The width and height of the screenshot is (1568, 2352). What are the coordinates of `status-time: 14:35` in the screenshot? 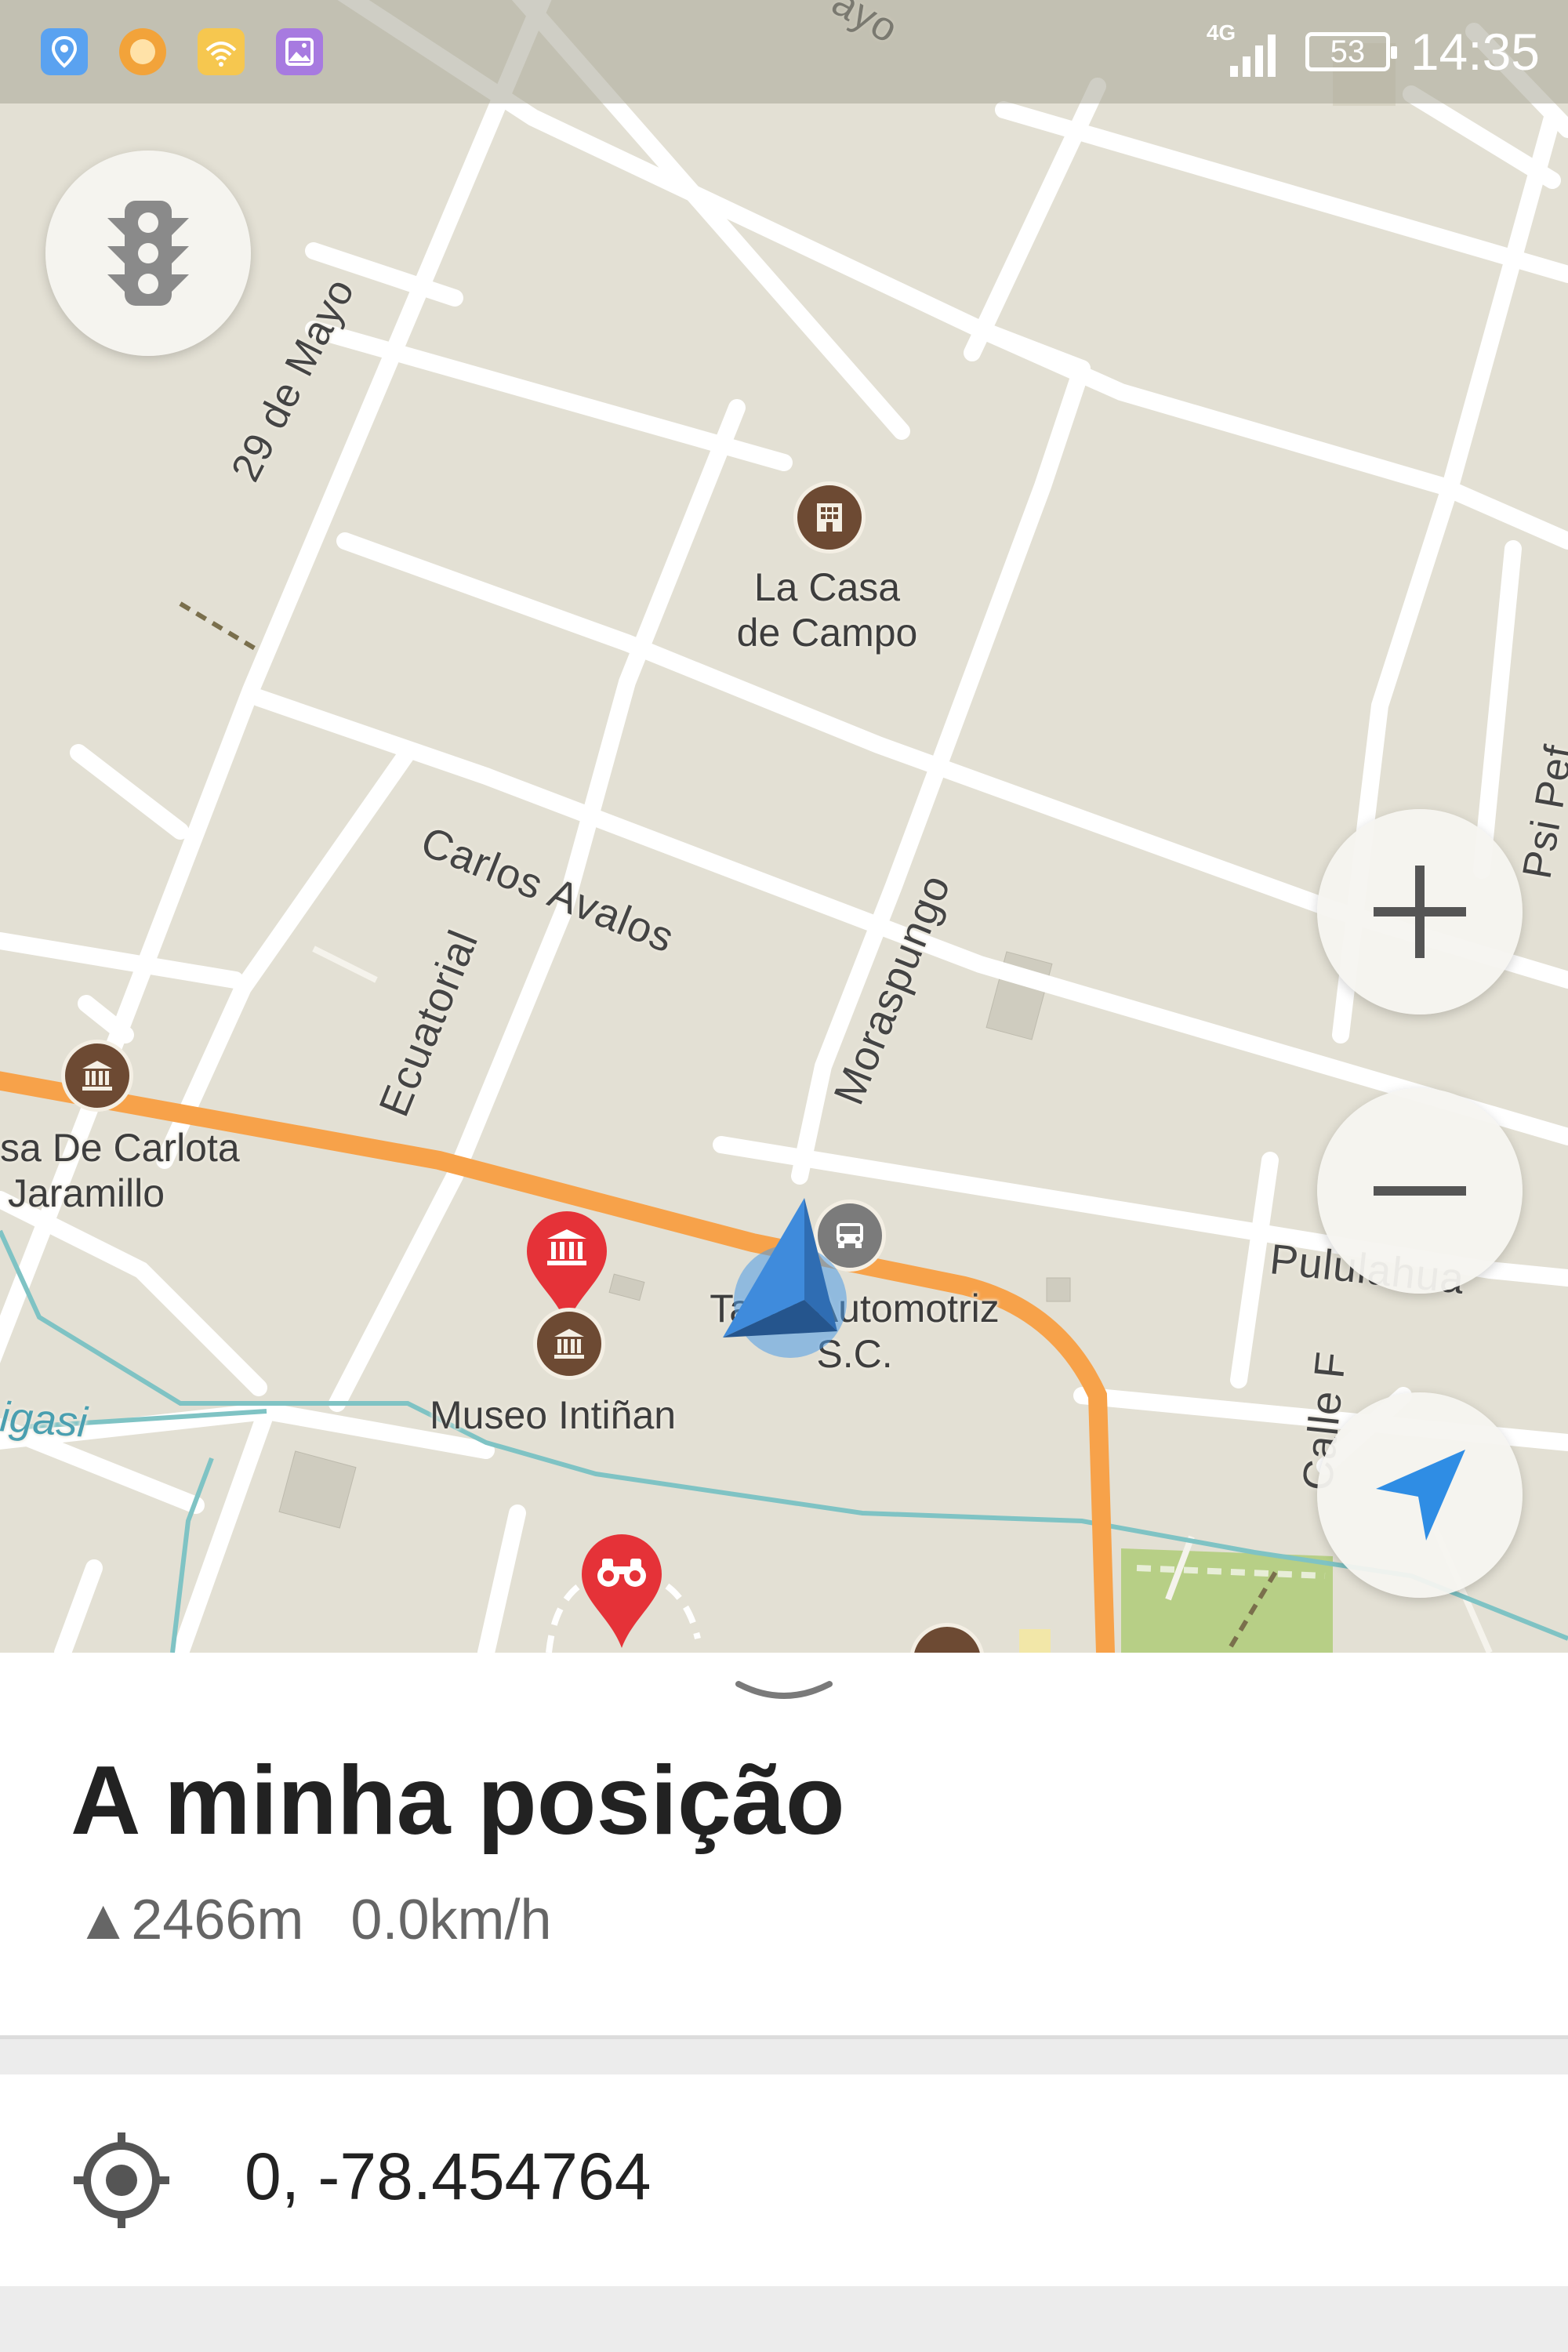 It's located at (1475, 52).